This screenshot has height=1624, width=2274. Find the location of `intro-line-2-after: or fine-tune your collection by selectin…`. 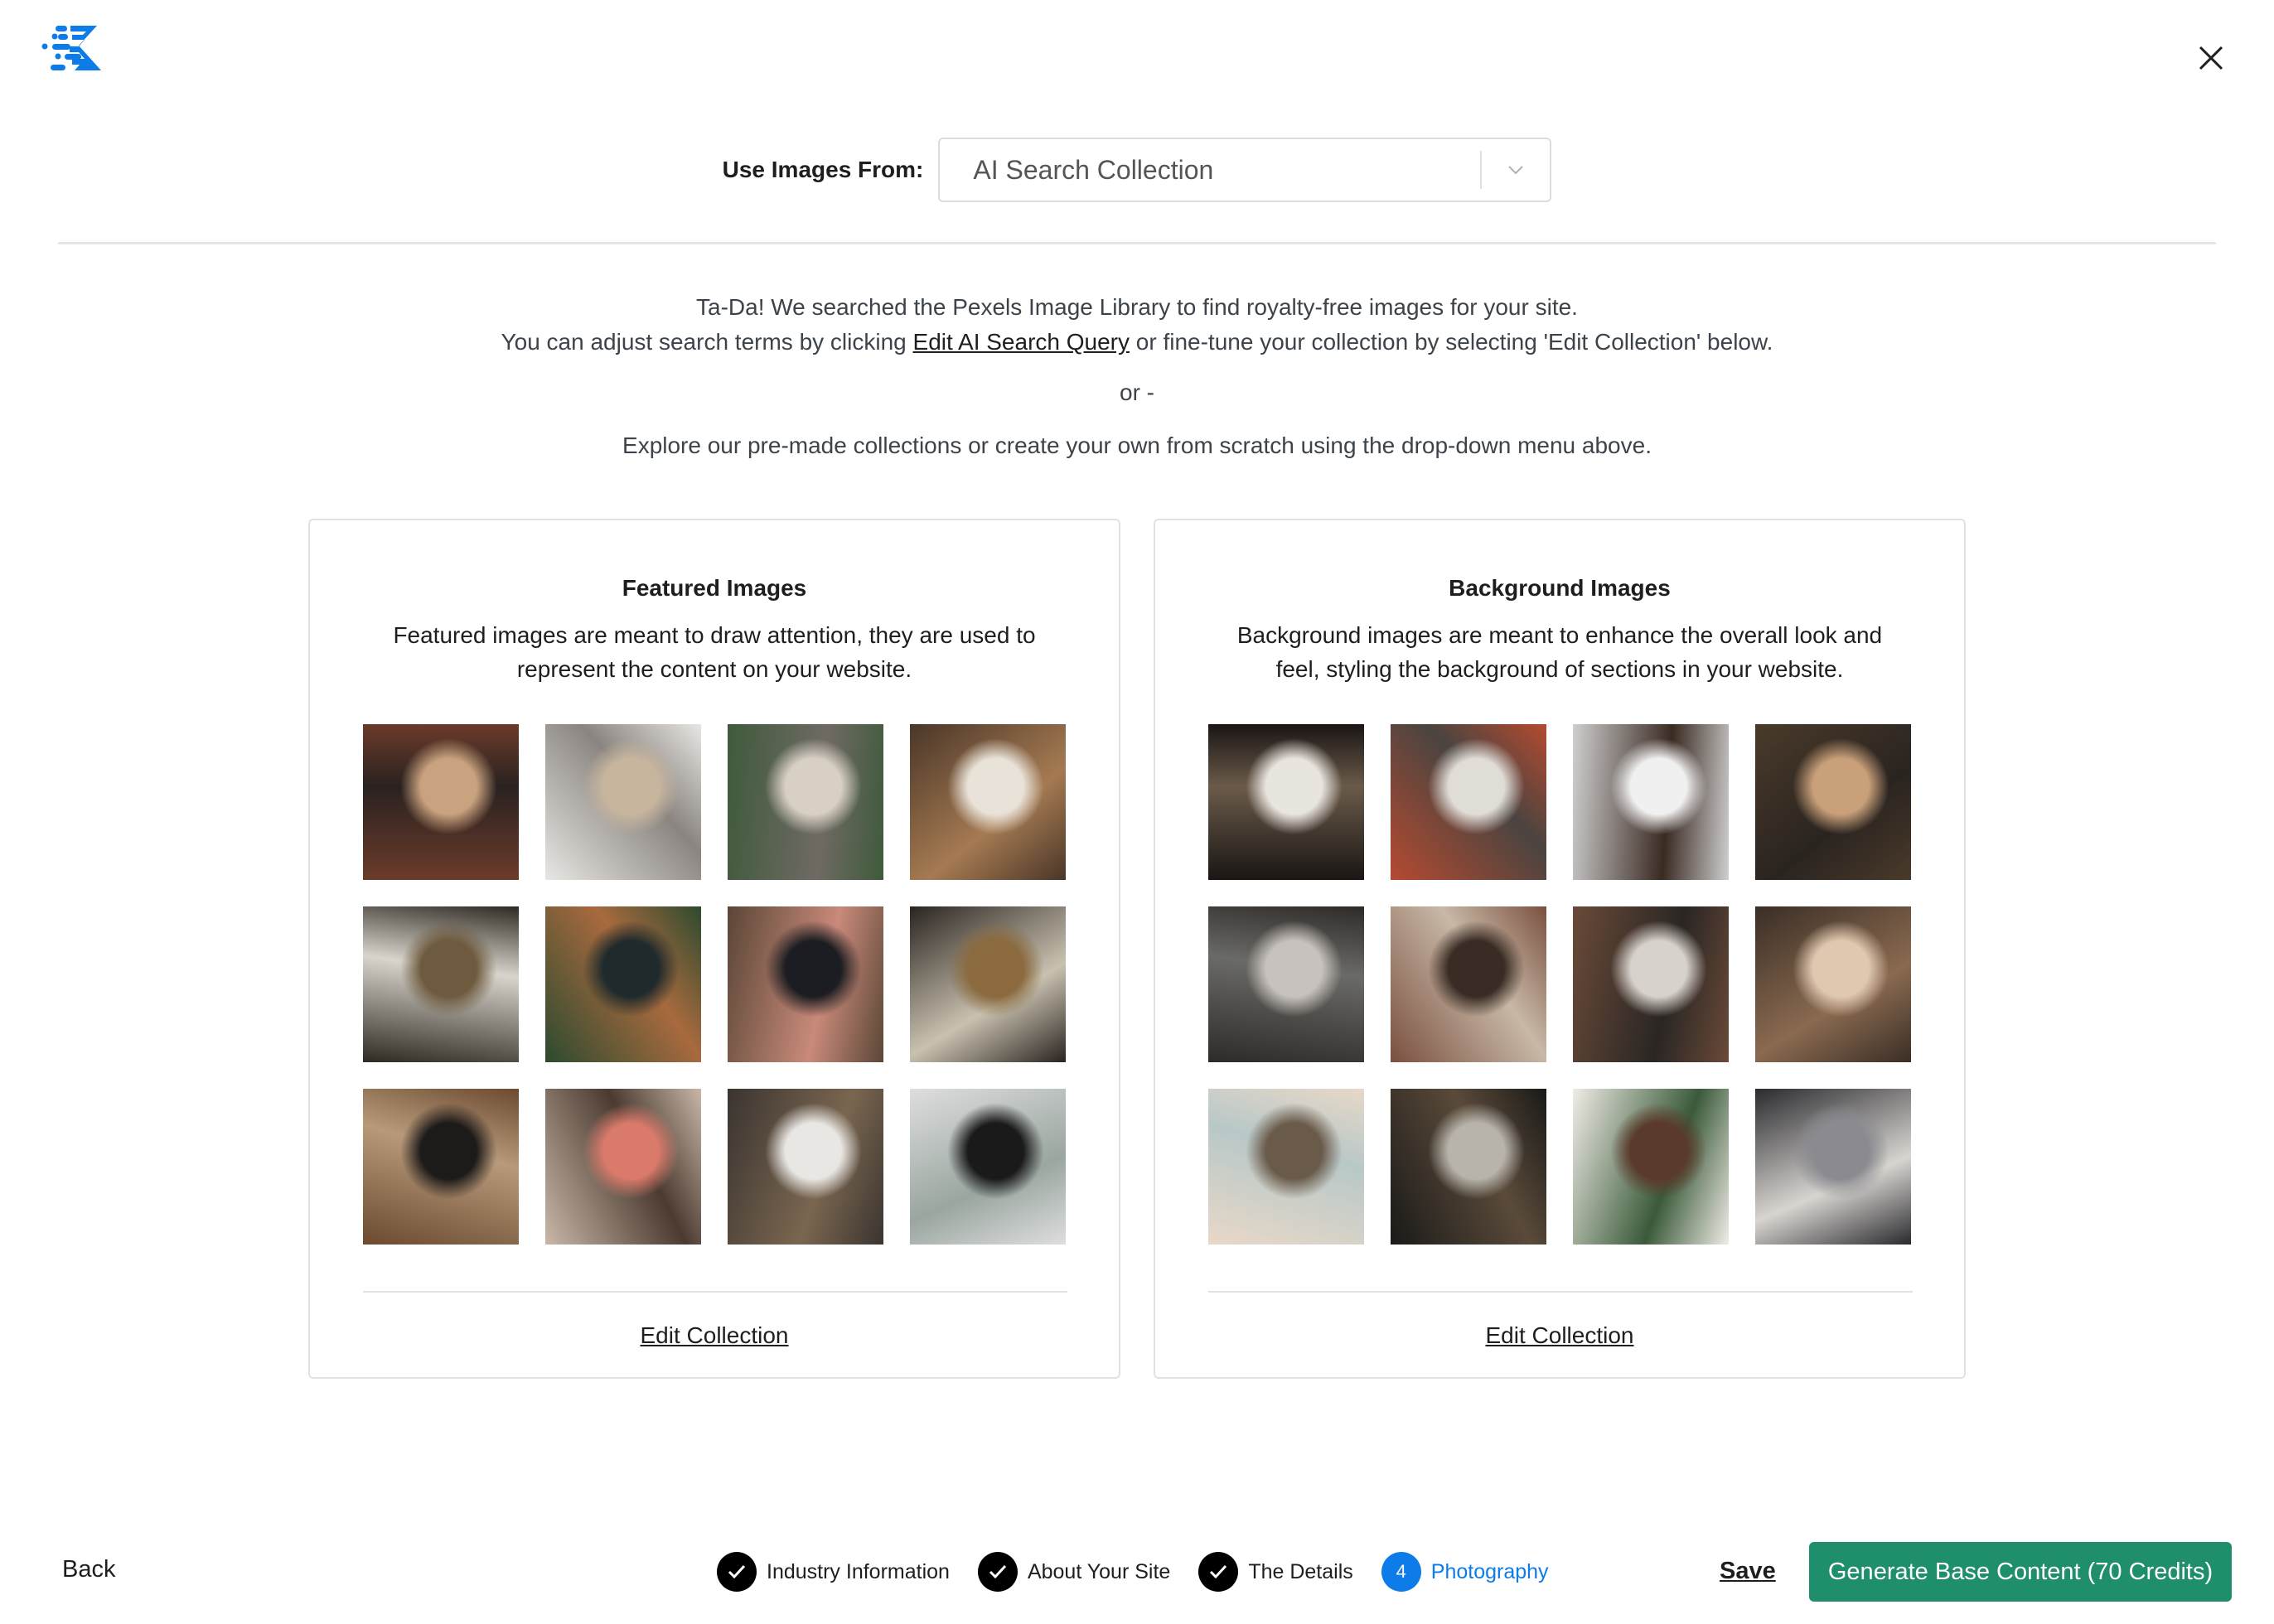

intro-line-2-after: or fine-tune your collection by selectin… is located at coordinates (1454, 342).